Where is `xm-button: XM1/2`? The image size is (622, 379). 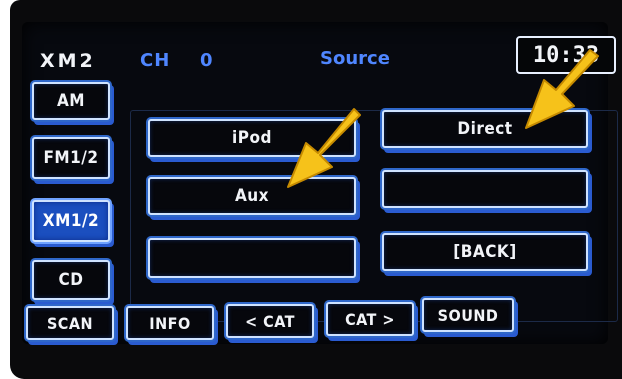 xm-button: XM1/2 is located at coordinates (71, 221).